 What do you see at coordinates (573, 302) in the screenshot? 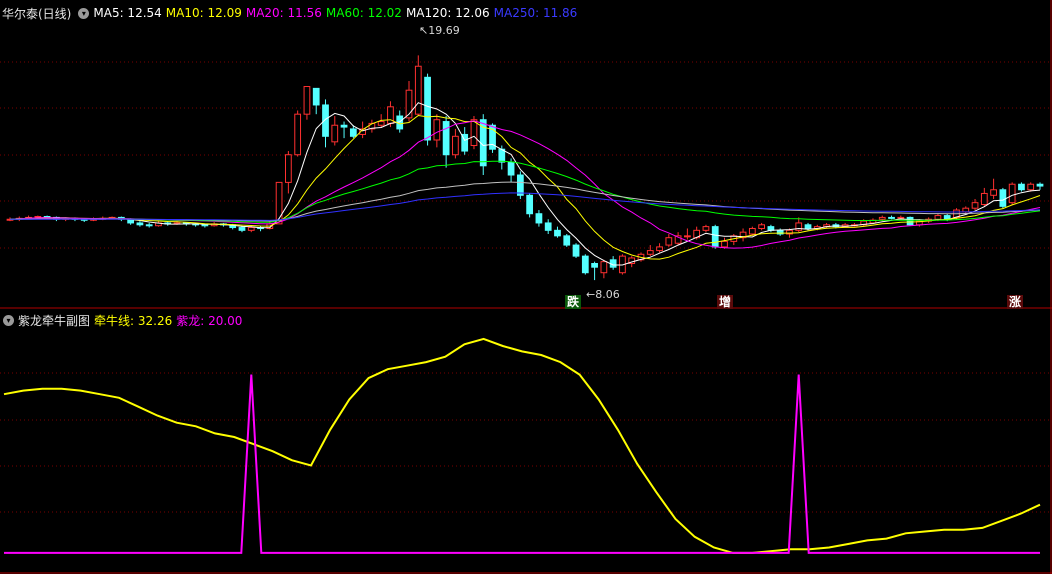
I see `signal-marker-die: 跌` at bounding box center [573, 302].